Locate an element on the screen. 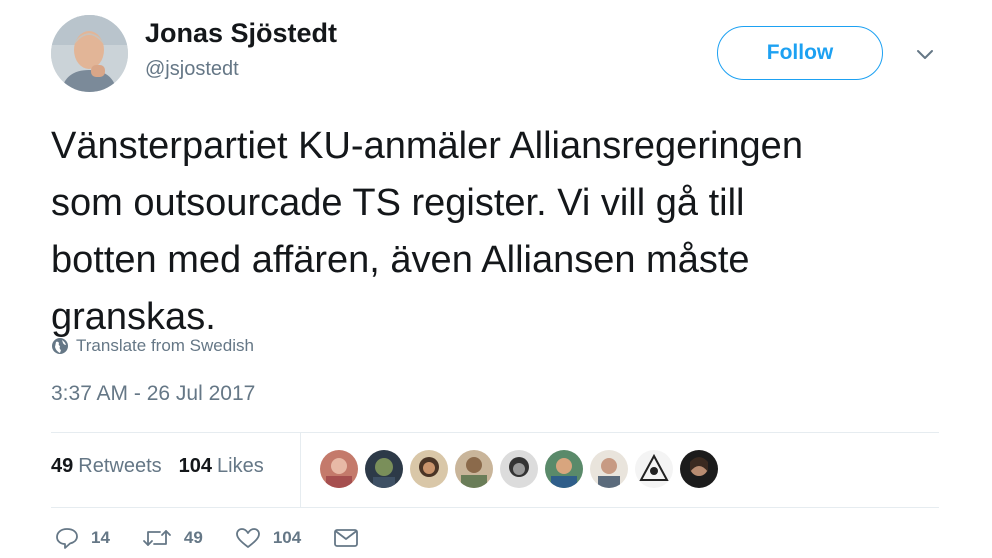  tweet-stats: 49 Retweets 104 Likes is located at coordinates (166, 466).